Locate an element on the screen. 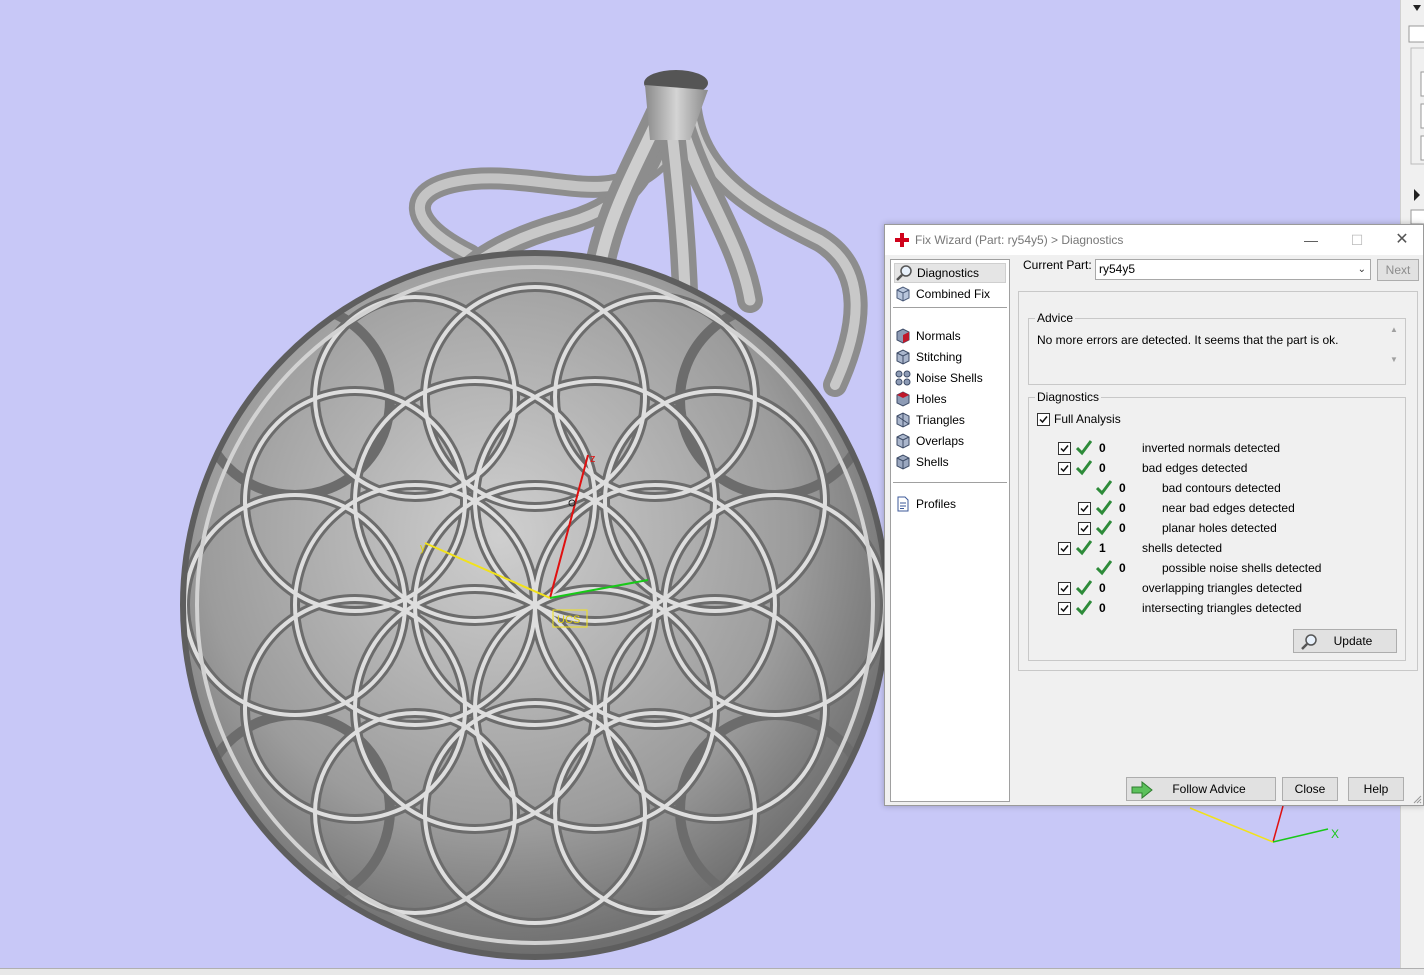  update-button: Update is located at coordinates (1345, 641).